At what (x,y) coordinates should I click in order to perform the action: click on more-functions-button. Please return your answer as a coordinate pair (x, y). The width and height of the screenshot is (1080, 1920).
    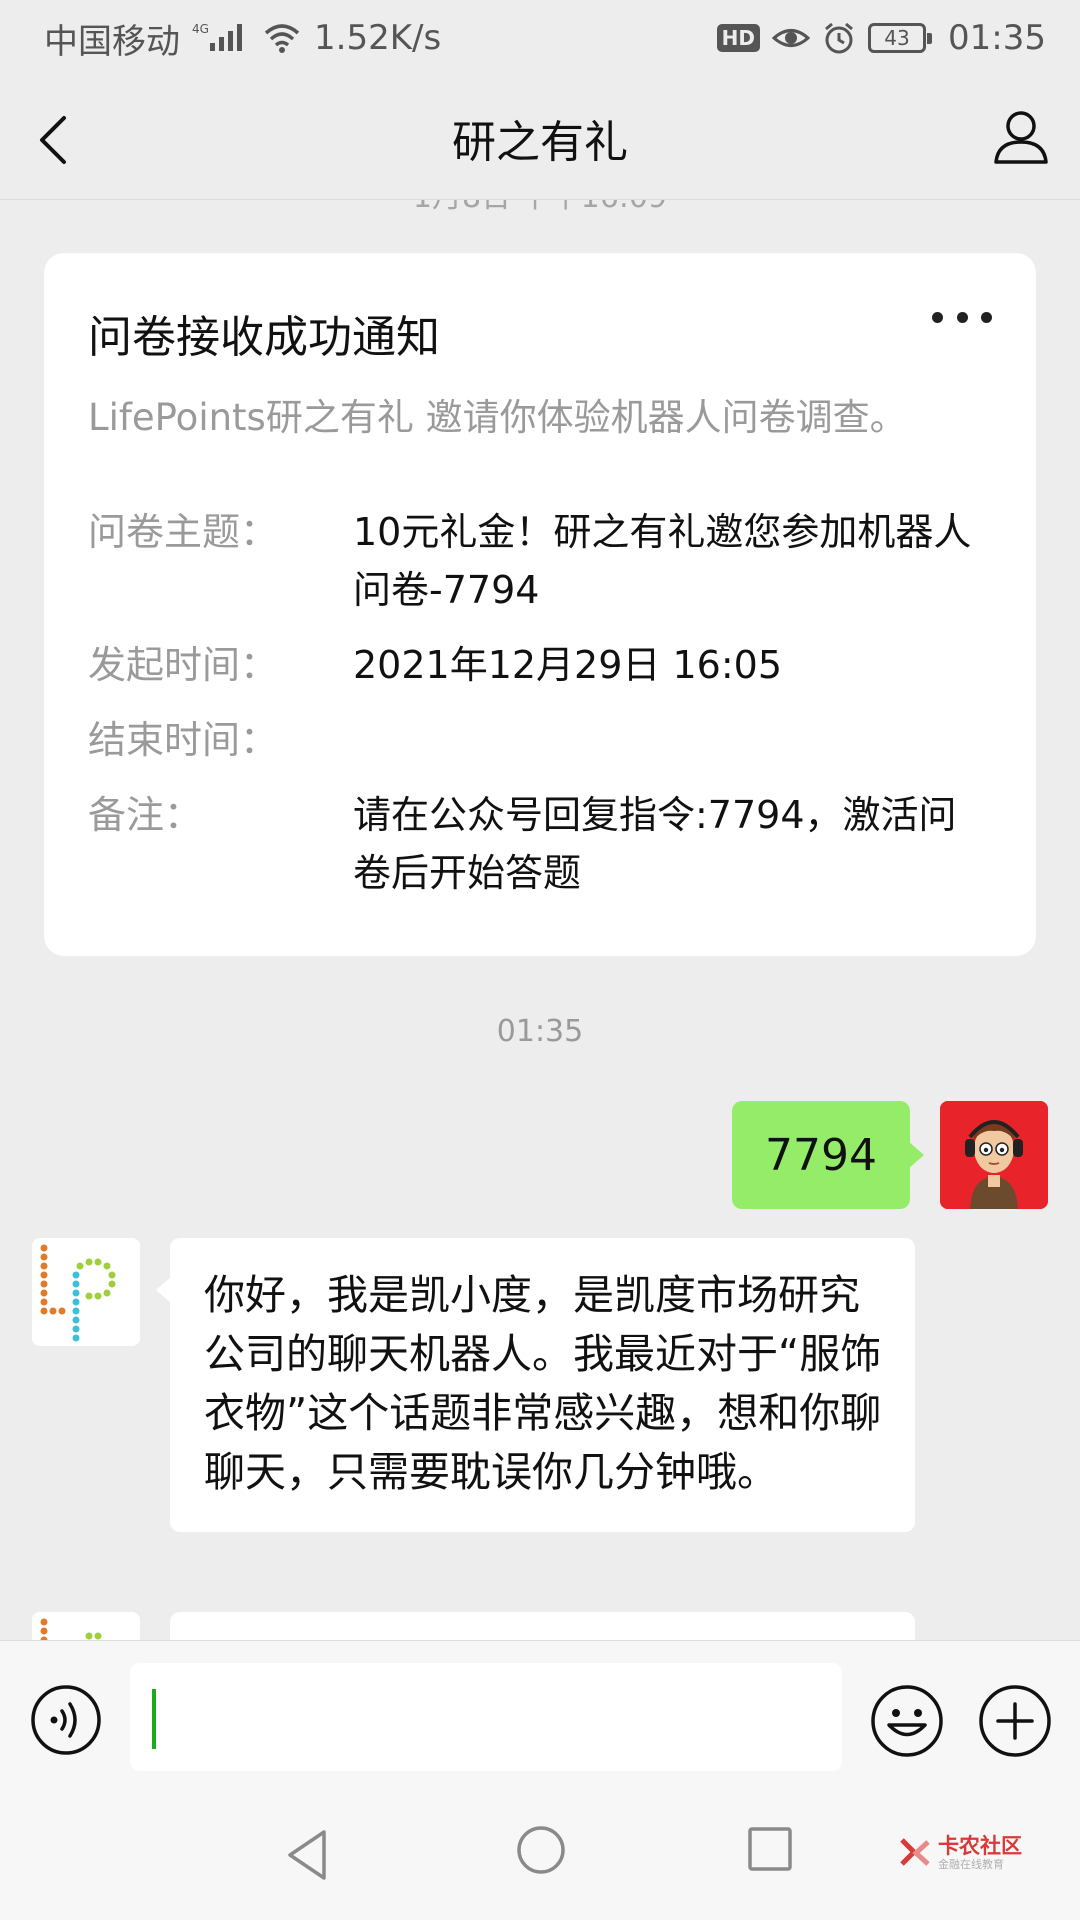
    Looking at the image, I should click on (1015, 1721).